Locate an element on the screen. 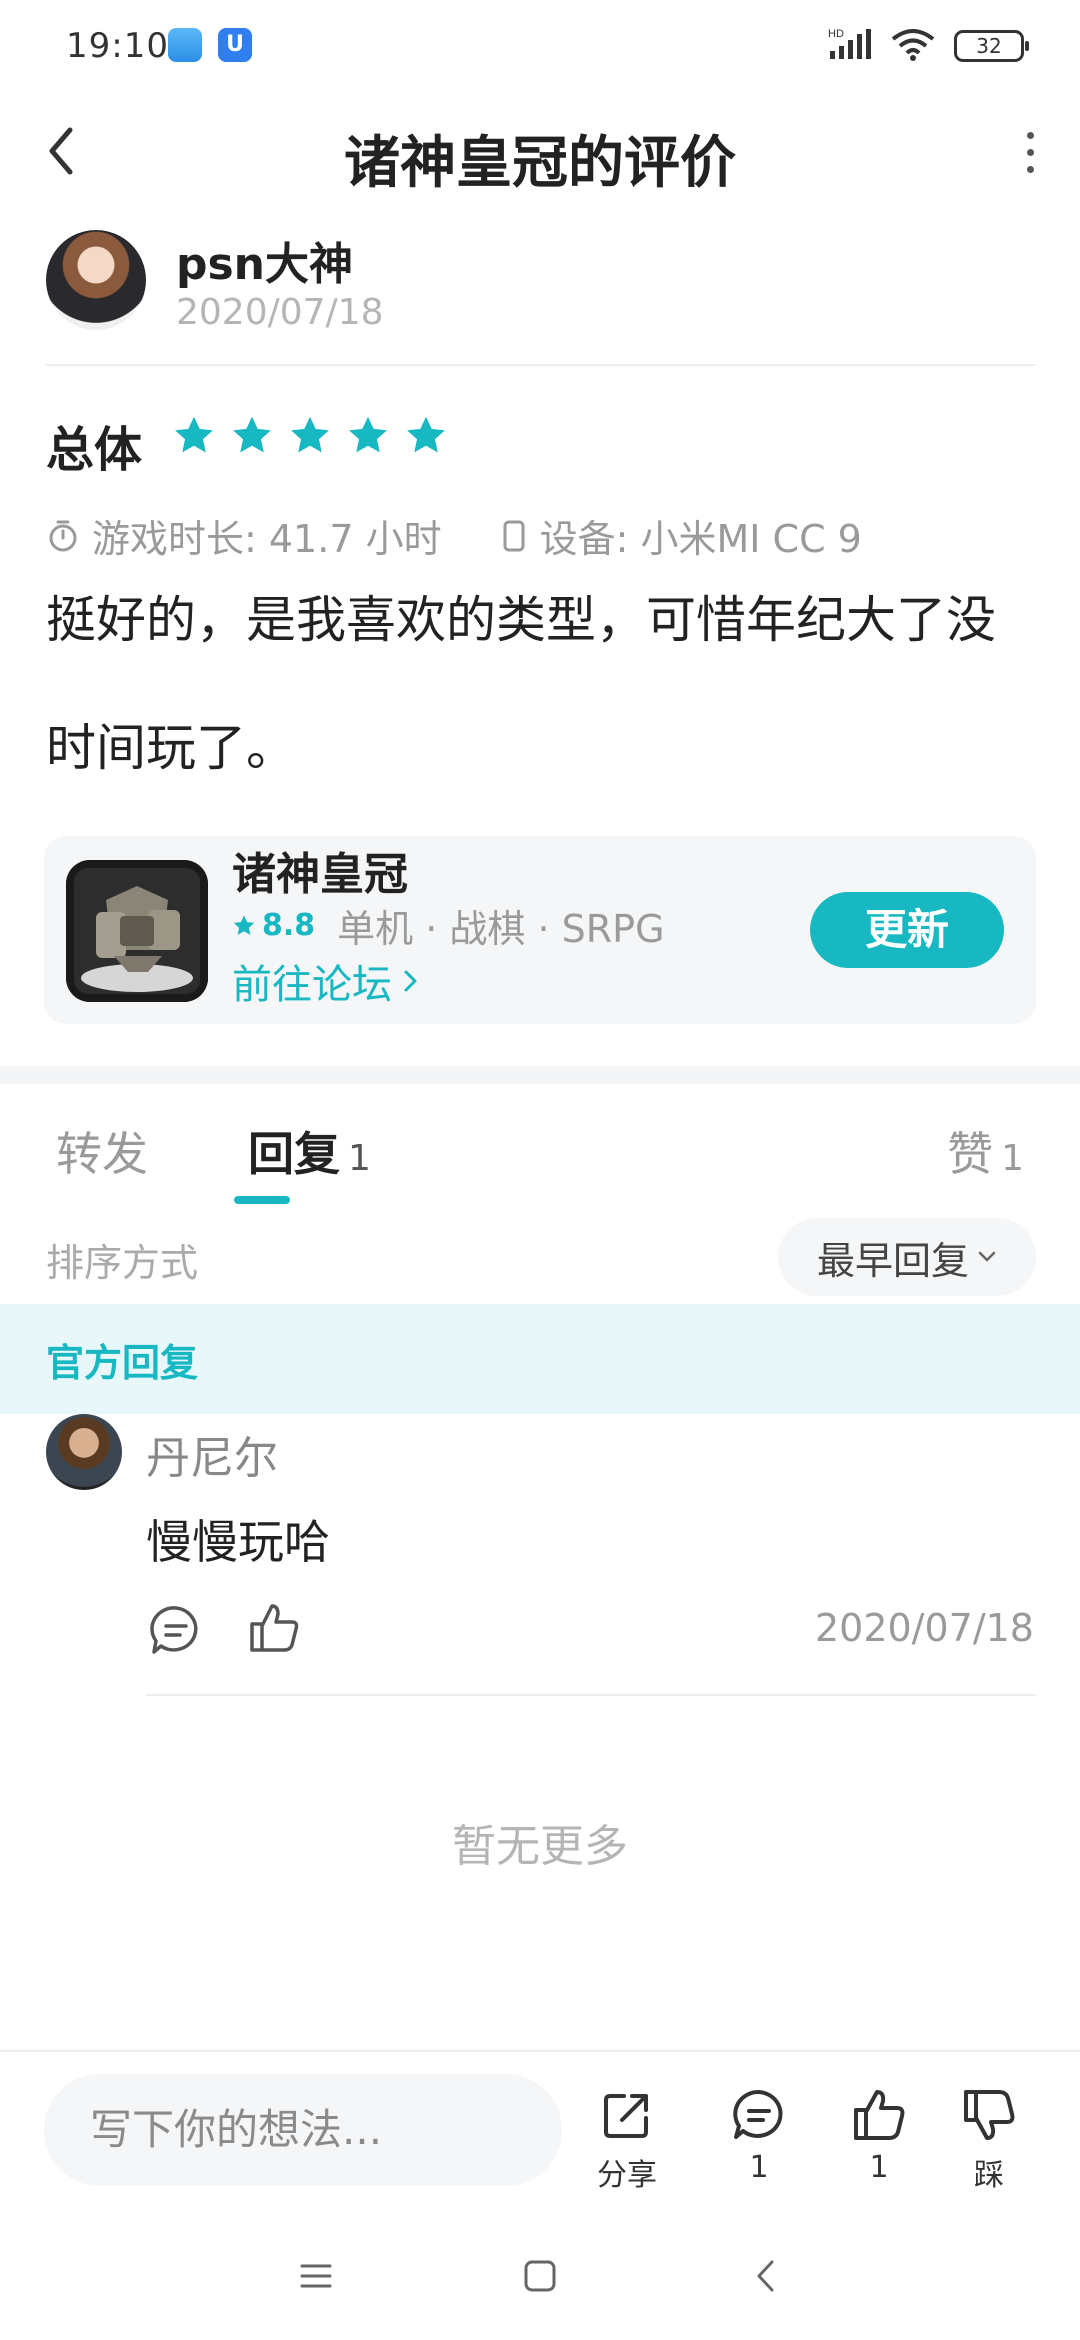 Image resolution: width=1080 pixels, height=2340 pixels. page-title: 诸神皇冠的评价 is located at coordinates (540, 163).